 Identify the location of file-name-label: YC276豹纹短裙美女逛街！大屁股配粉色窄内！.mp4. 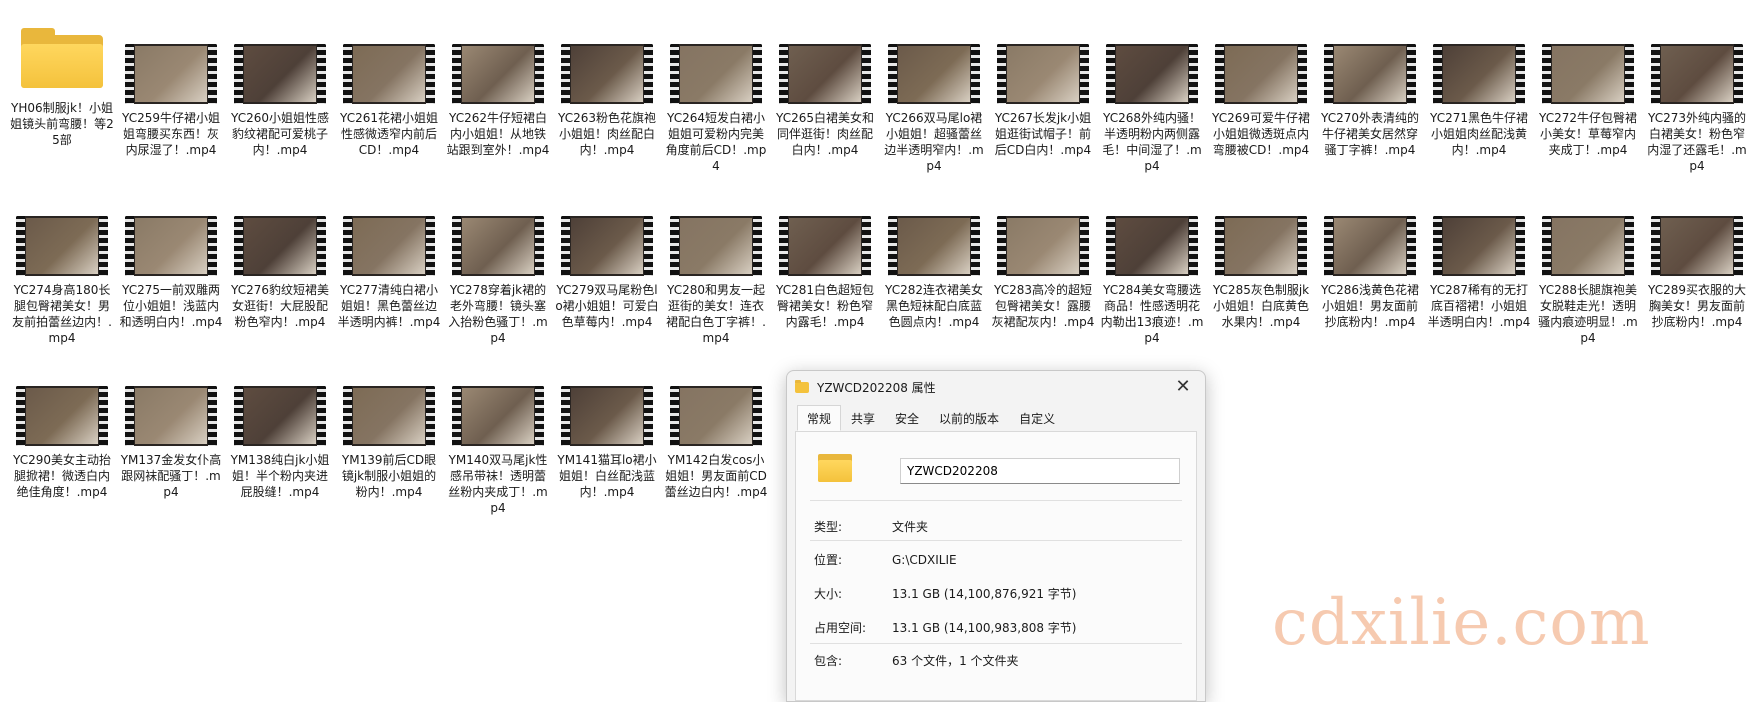
(280, 306).